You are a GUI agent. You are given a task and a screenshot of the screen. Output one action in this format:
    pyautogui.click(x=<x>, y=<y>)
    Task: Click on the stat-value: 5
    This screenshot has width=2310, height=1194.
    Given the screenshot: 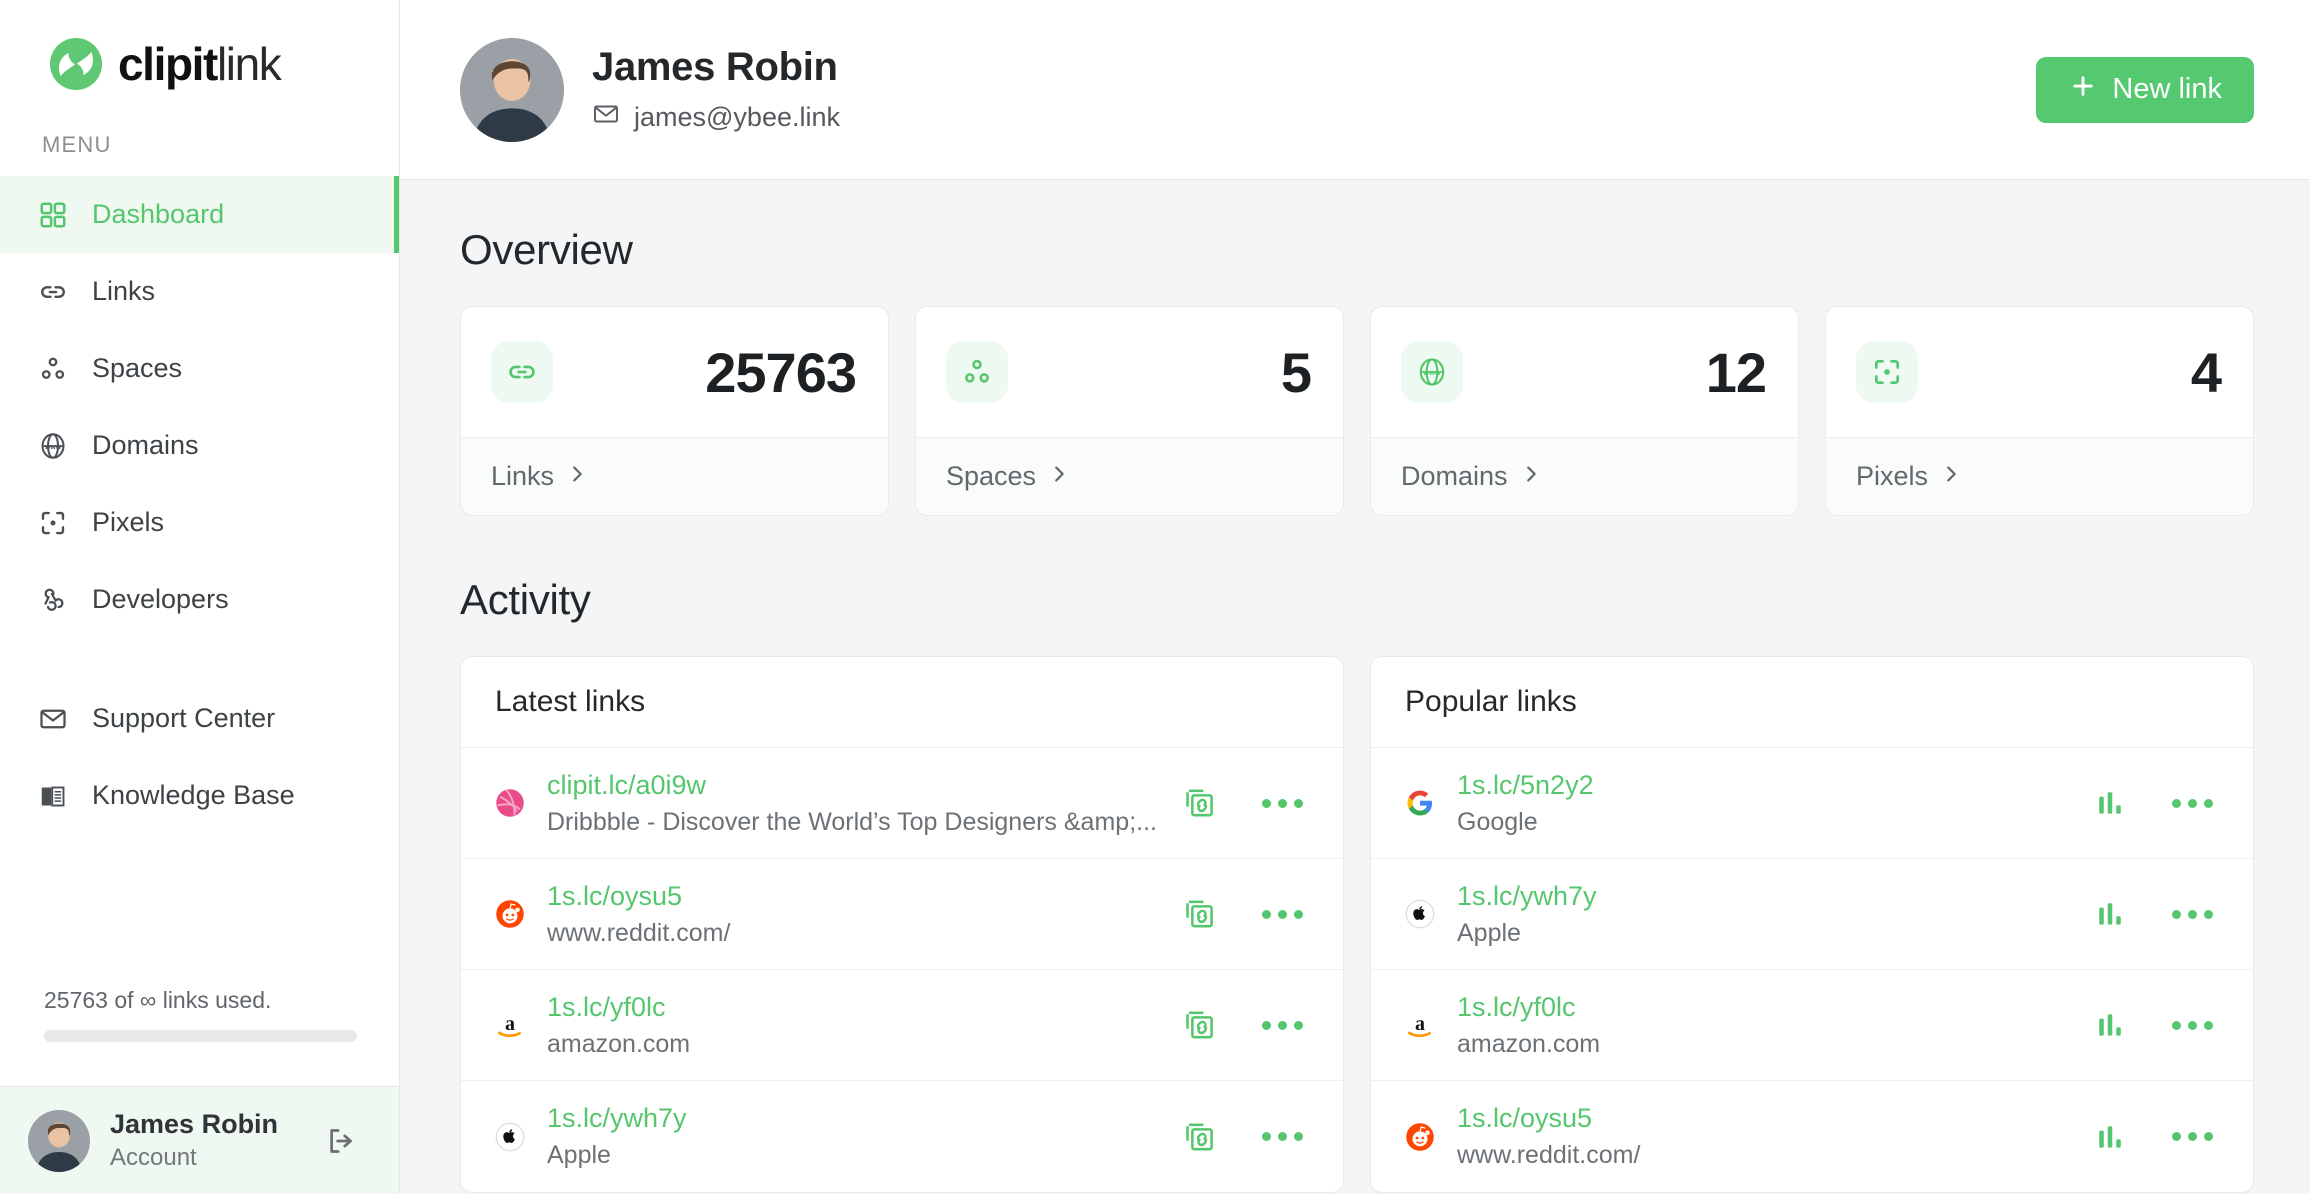 What is the action you would take?
    pyautogui.click(x=1296, y=372)
    